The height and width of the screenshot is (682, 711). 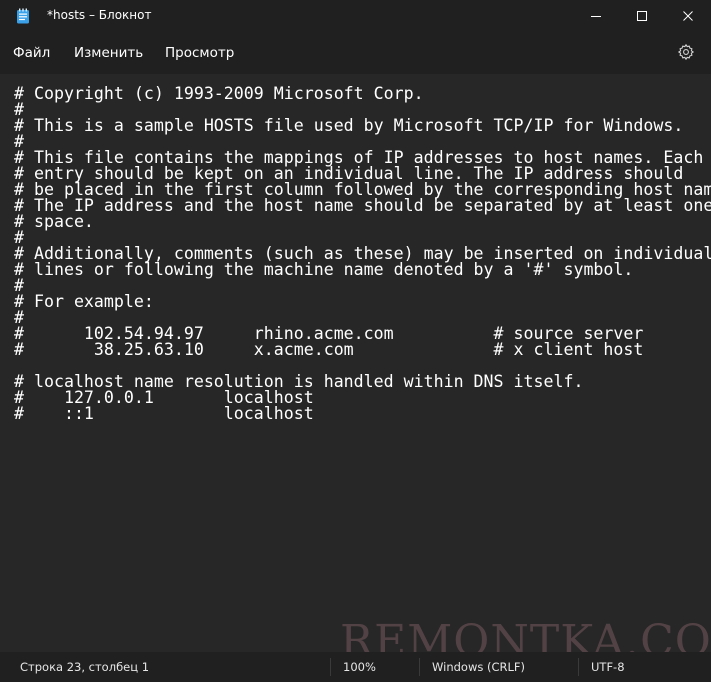 I want to click on maximize-button, so click(x=642, y=16).